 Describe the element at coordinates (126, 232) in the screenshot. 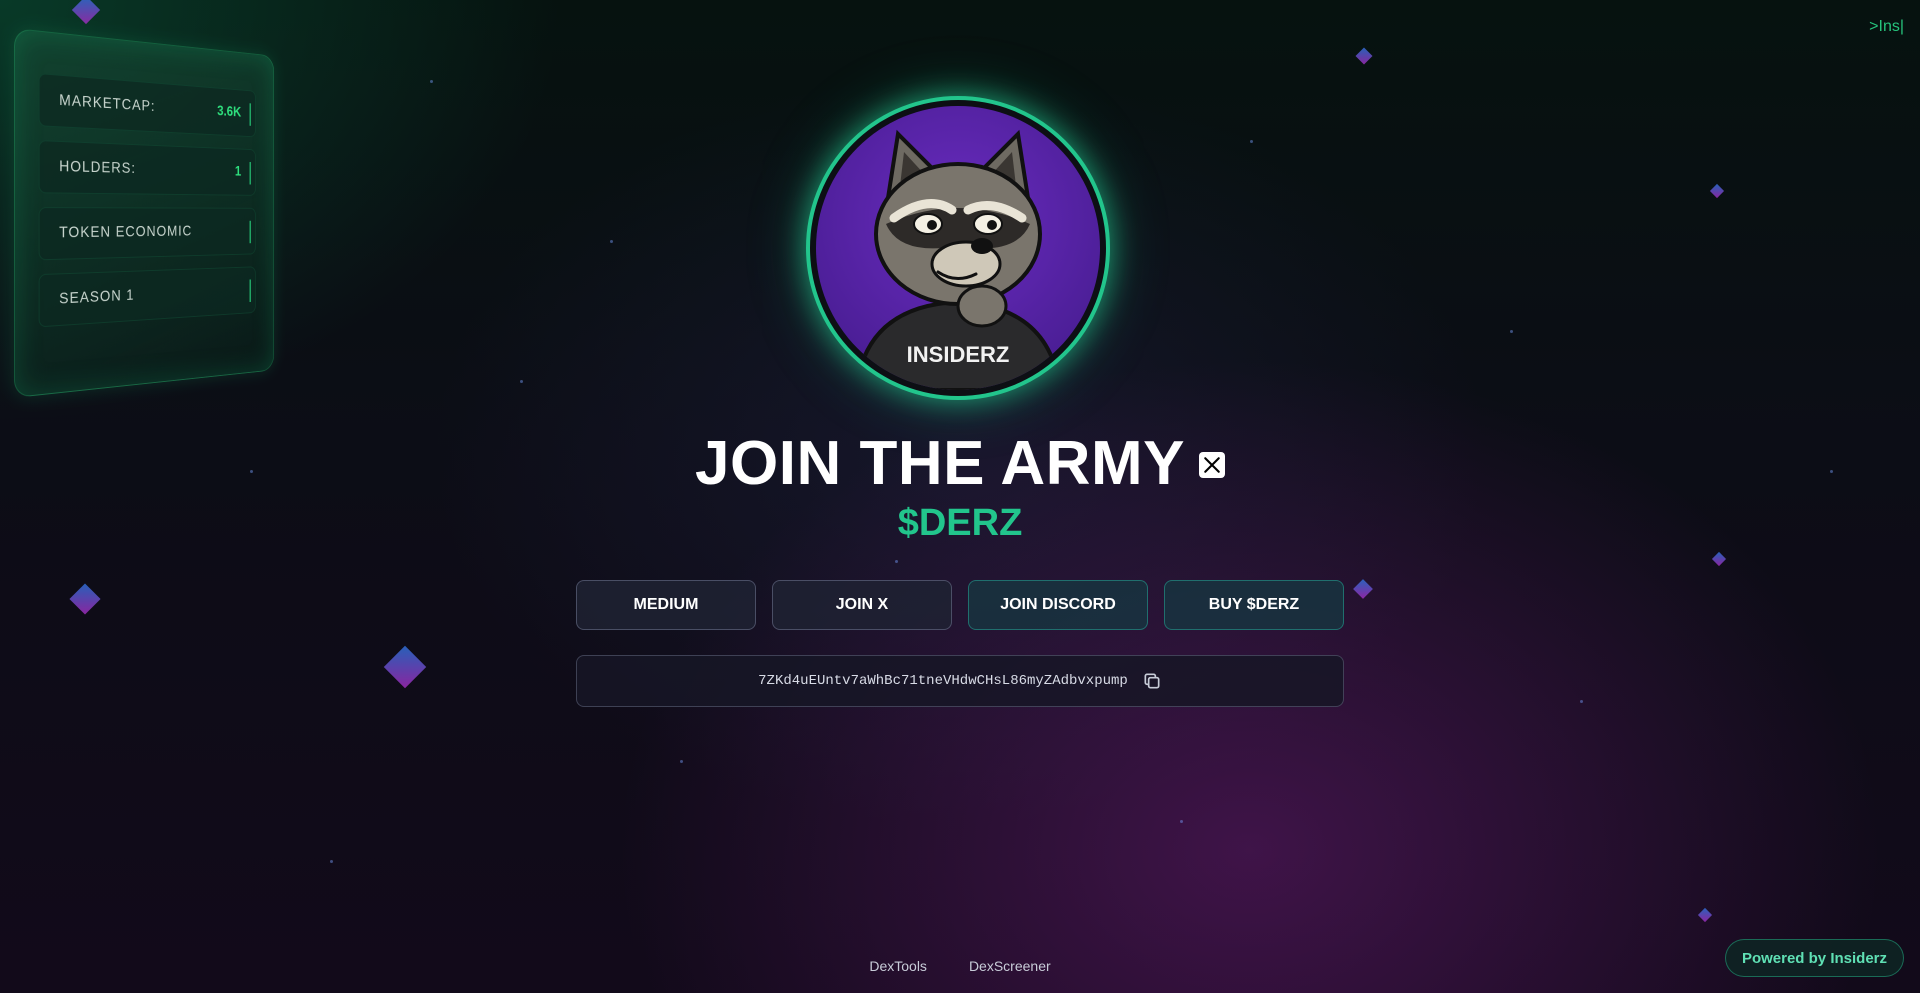

I see `stat-label: TOKEN ECONOMIC` at that location.